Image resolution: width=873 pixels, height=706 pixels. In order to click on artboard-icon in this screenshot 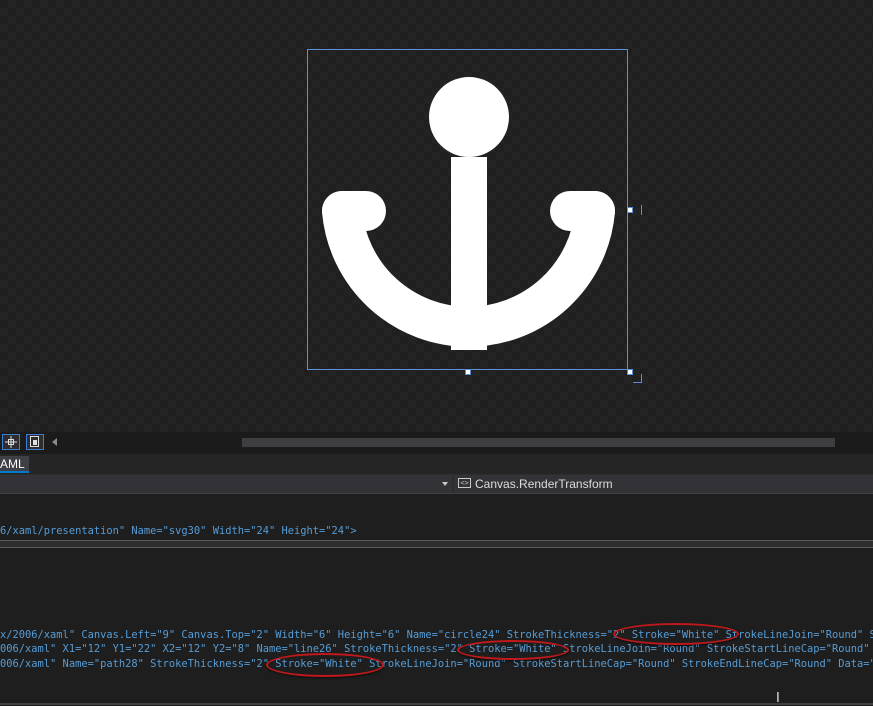, I will do `click(35, 442)`.